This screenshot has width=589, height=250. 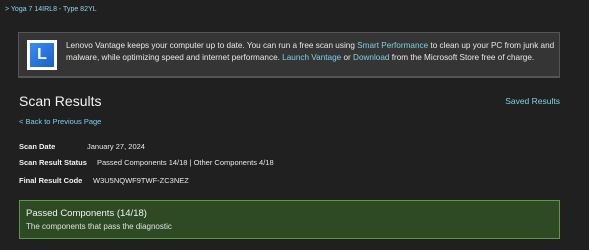 What do you see at coordinates (53, 162) in the screenshot?
I see `scan-status-label: Scan Result Status` at bounding box center [53, 162].